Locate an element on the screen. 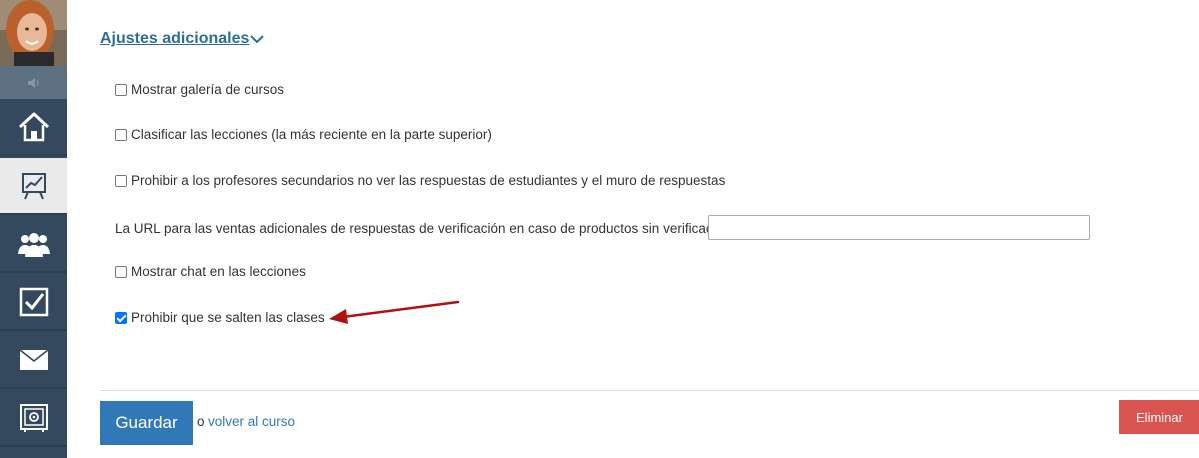  option-prohibit-skip-lessons: Prohibir que se salten las clases is located at coordinates (220, 317).